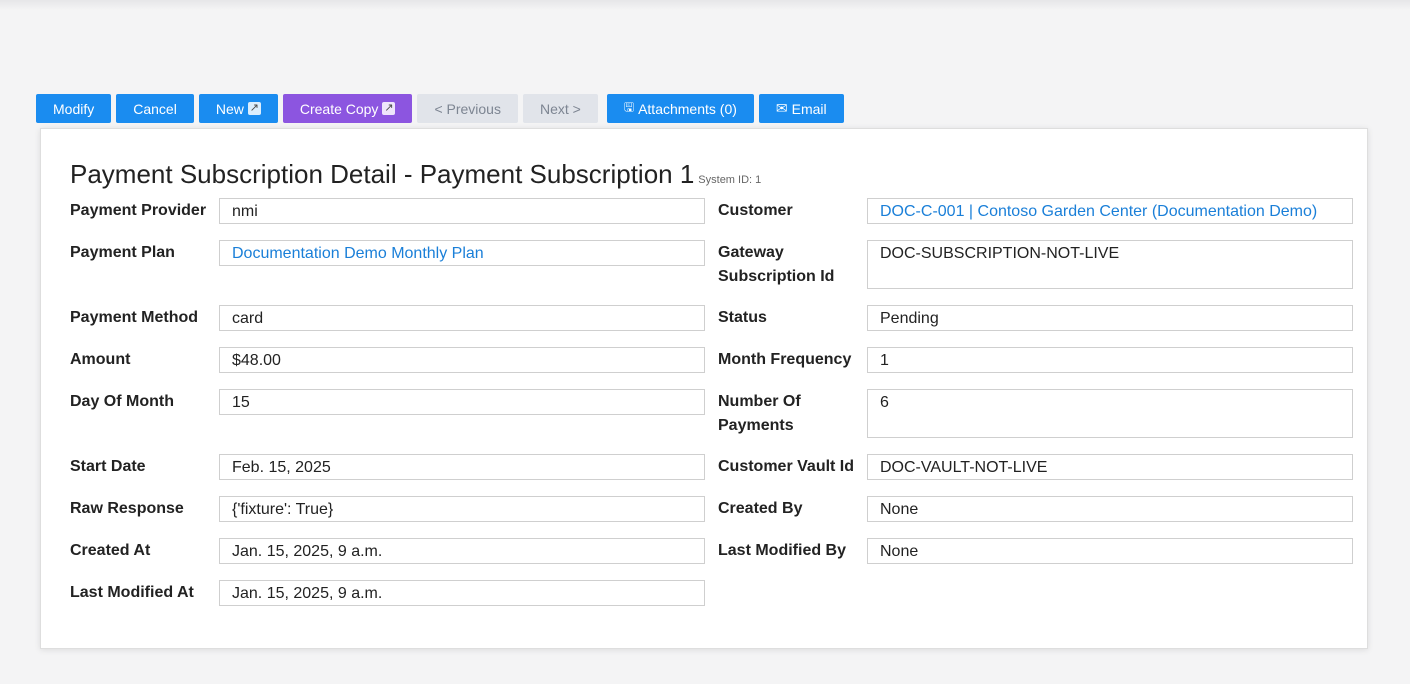 This screenshot has height=684, width=1410. What do you see at coordinates (110, 550) in the screenshot?
I see `field-label-created-at: Created At` at bounding box center [110, 550].